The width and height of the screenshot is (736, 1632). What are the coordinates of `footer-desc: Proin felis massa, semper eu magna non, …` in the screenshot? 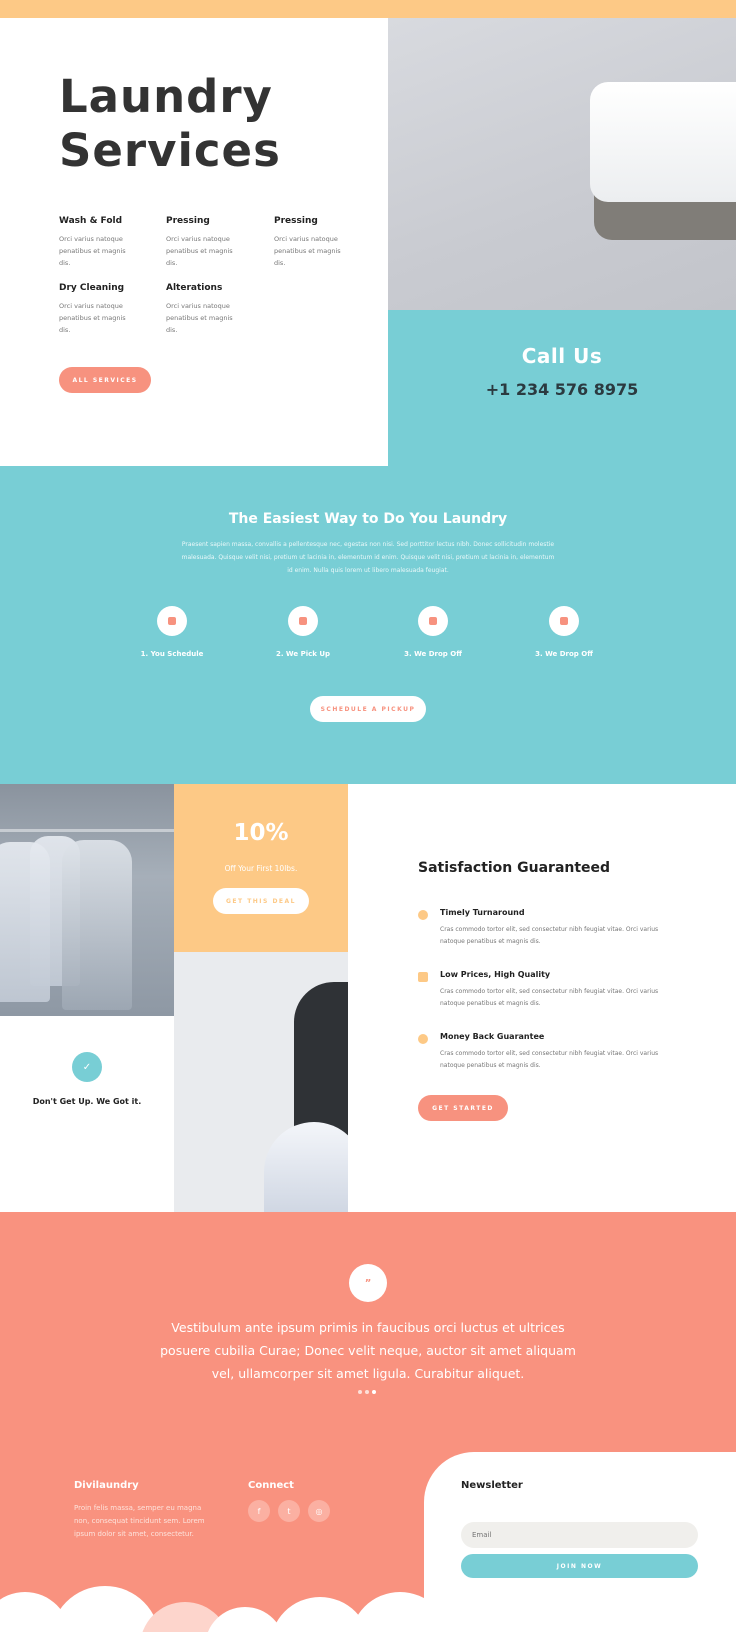 It's located at (139, 1521).